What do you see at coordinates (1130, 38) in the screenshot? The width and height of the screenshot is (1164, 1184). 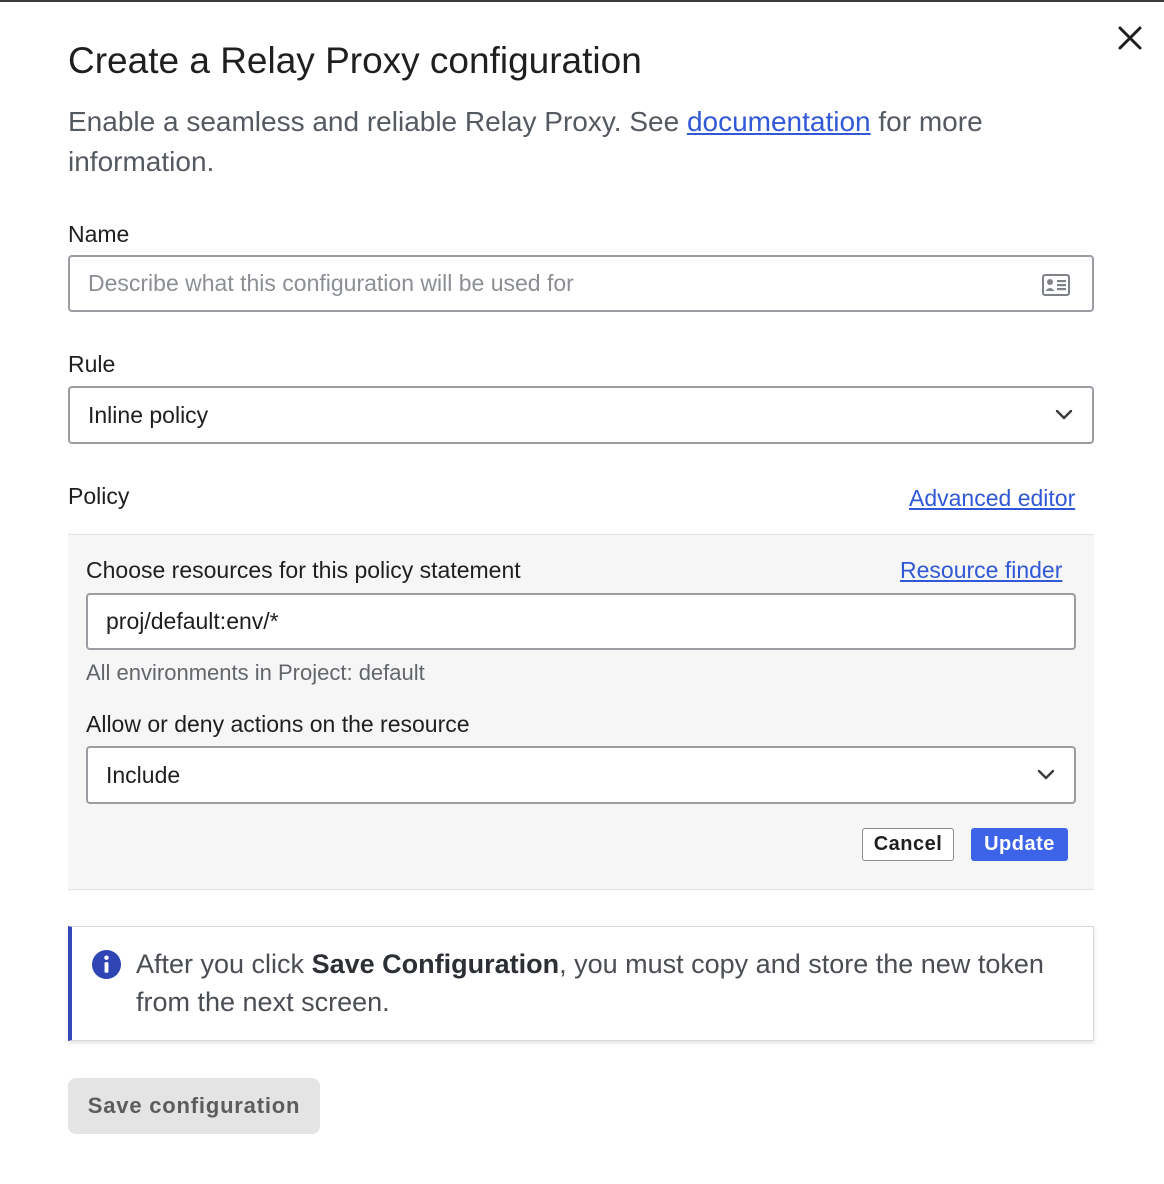 I see `close-icon` at bounding box center [1130, 38].